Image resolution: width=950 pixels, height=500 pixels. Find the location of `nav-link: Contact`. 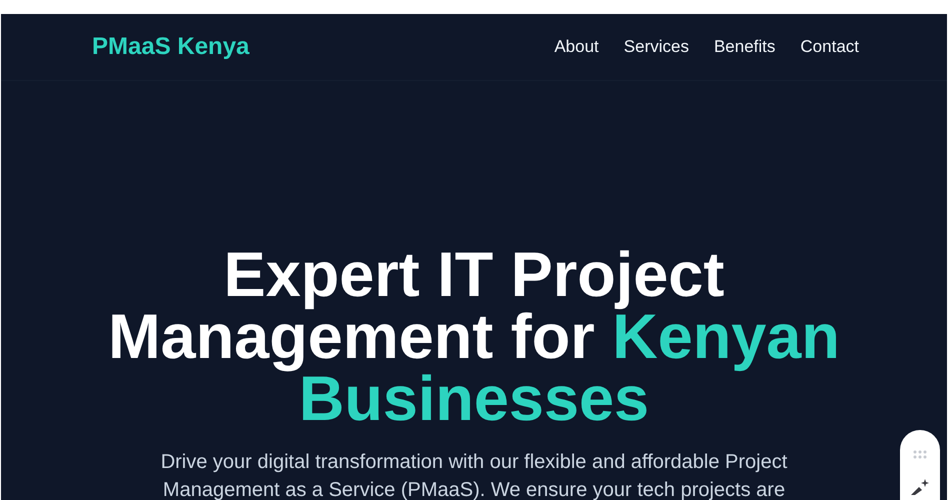

nav-link: Contact is located at coordinates (829, 47).